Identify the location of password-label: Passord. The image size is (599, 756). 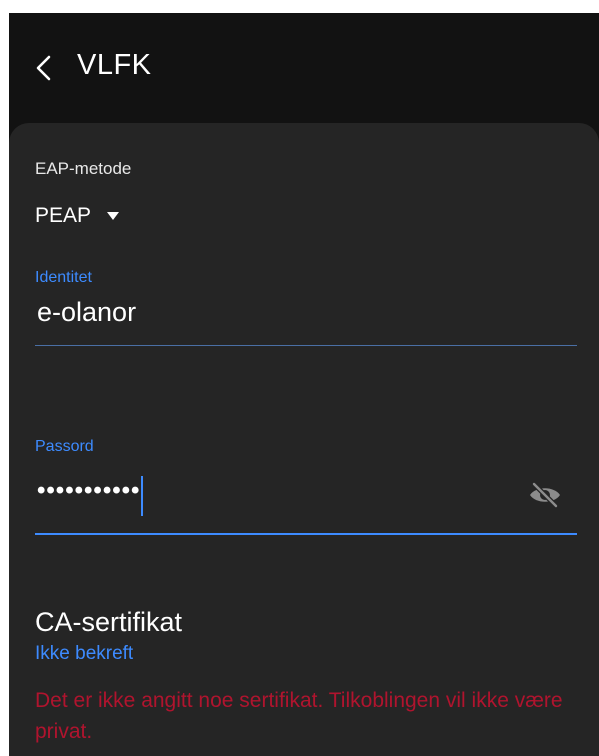
(64, 446).